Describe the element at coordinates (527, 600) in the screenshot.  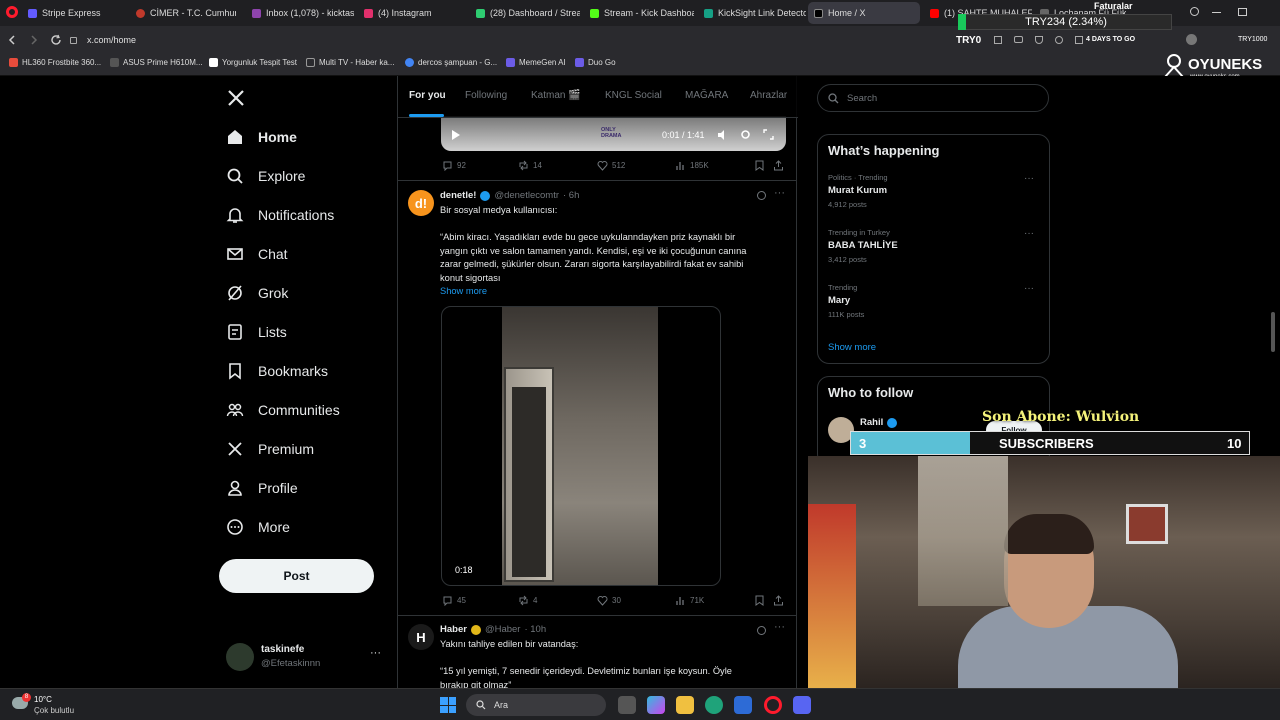
I see `repost-button: 4` at that location.